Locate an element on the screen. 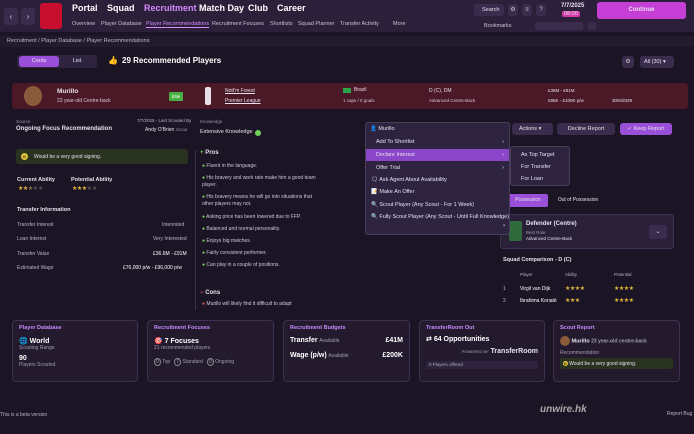 Image resolution: width=694 pixels, height=434 pixels. club-name: Nott'm Forest is located at coordinates (240, 91).